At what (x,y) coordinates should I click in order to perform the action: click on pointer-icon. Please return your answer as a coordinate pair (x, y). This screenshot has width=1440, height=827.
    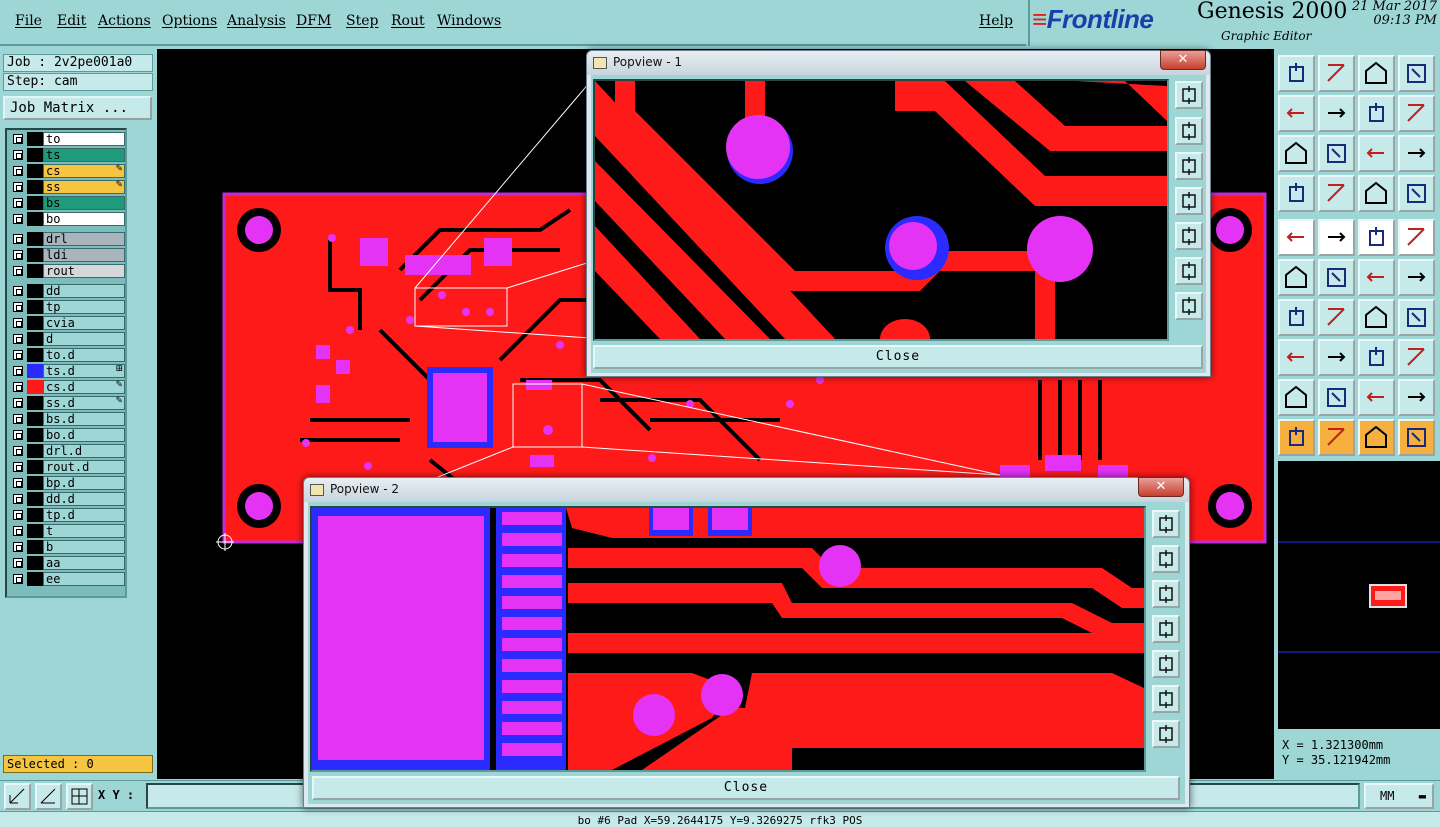
    Looking at the image, I should click on (1296, 437).